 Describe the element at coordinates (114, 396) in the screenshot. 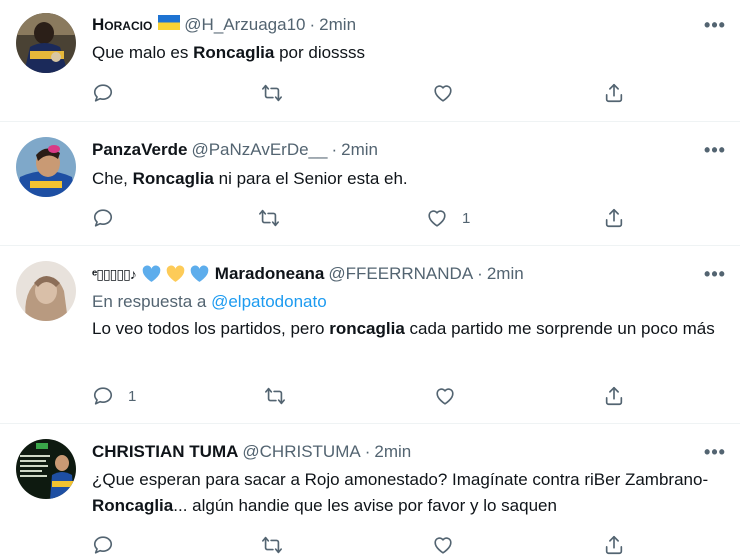

I see `reply-button: 1` at that location.